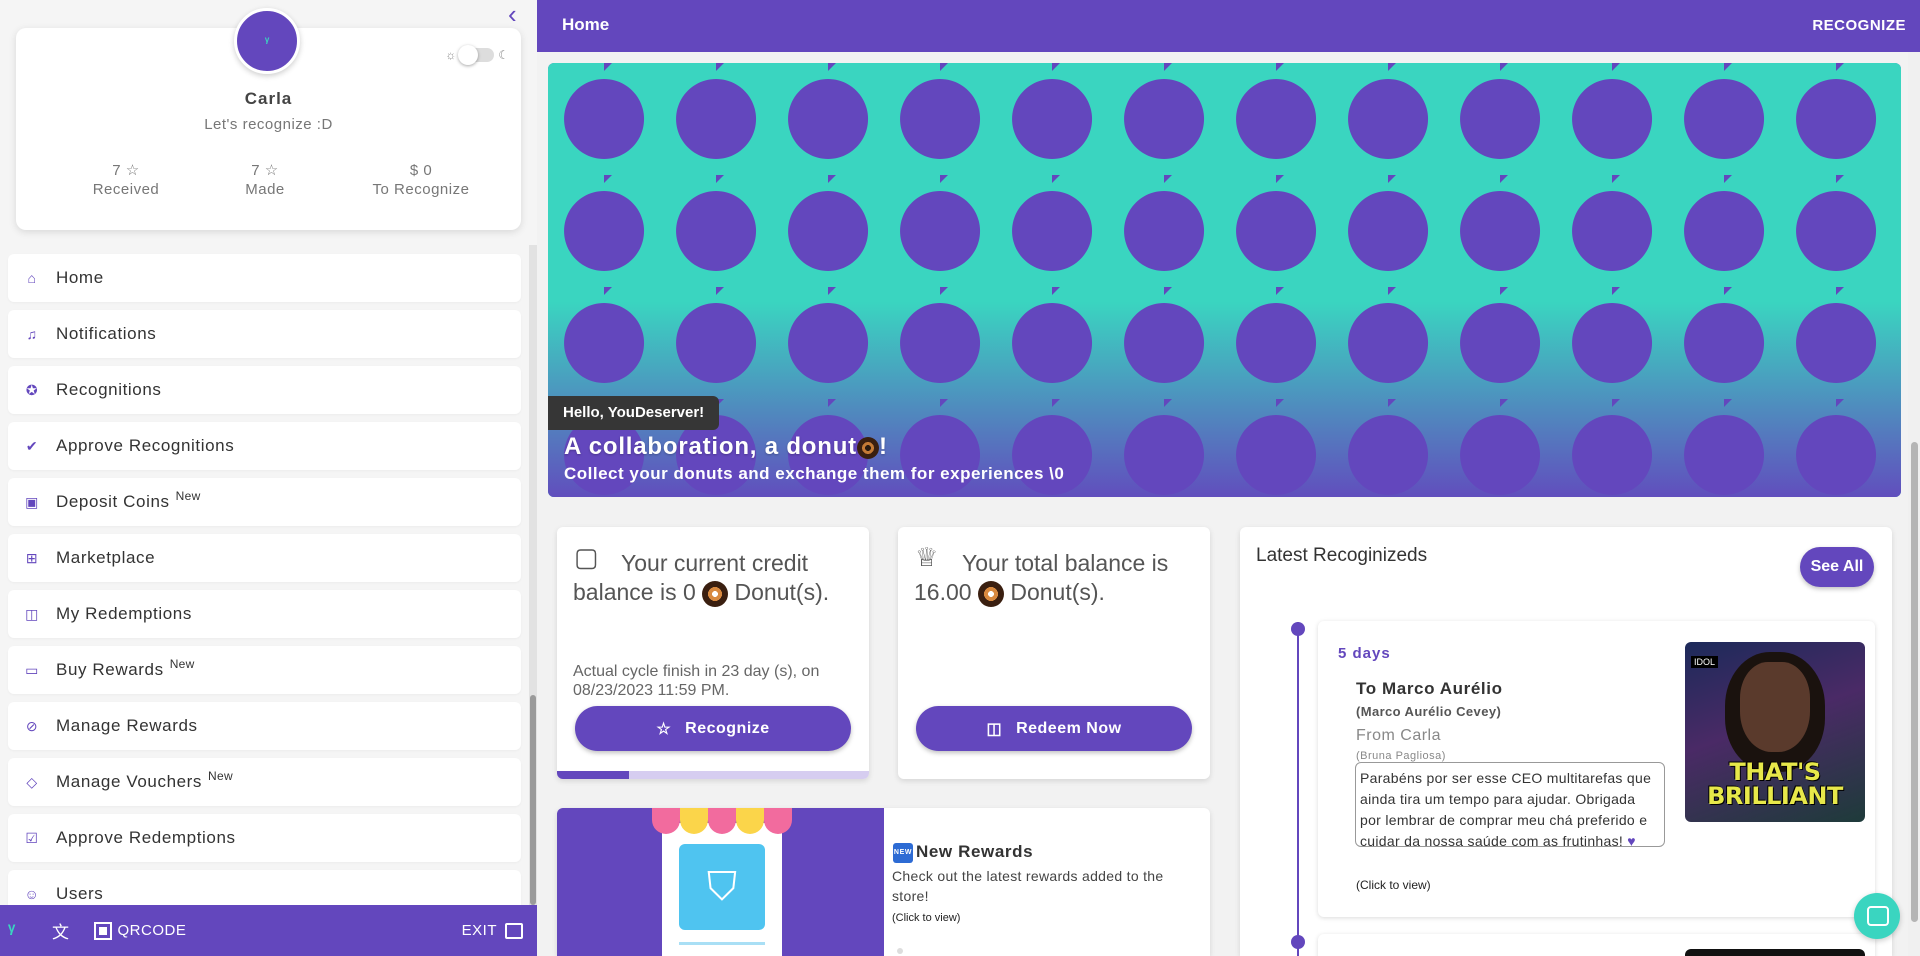 This screenshot has height=956, width=1920. Describe the element at coordinates (533, 575) in the screenshot. I see `sidebar-scrollbar` at that location.